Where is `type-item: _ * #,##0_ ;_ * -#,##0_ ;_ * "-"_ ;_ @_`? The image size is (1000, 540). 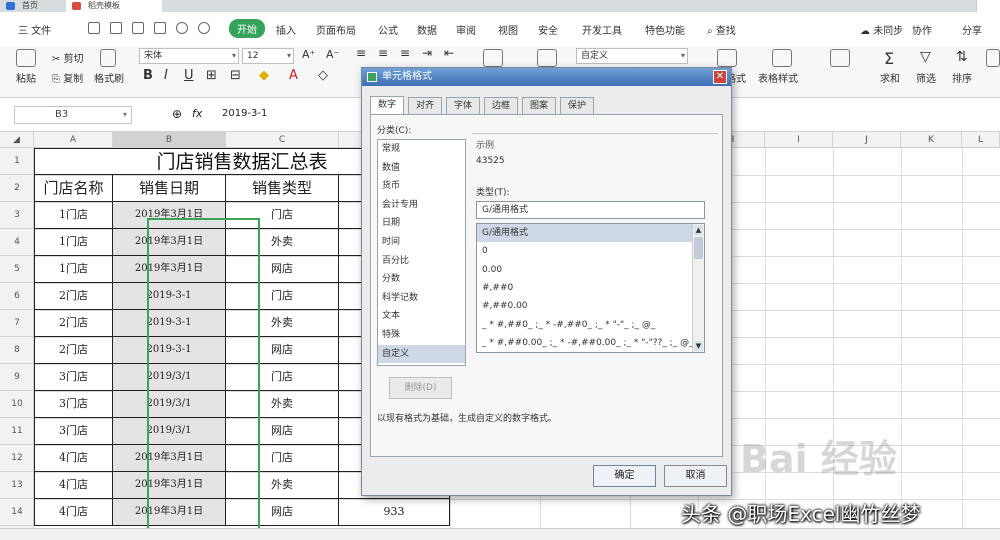 type-item: _ * #,##0_ ;_ * -#,##0_ ;_ * "-"_ ;_ @_ is located at coordinates (584, 325).